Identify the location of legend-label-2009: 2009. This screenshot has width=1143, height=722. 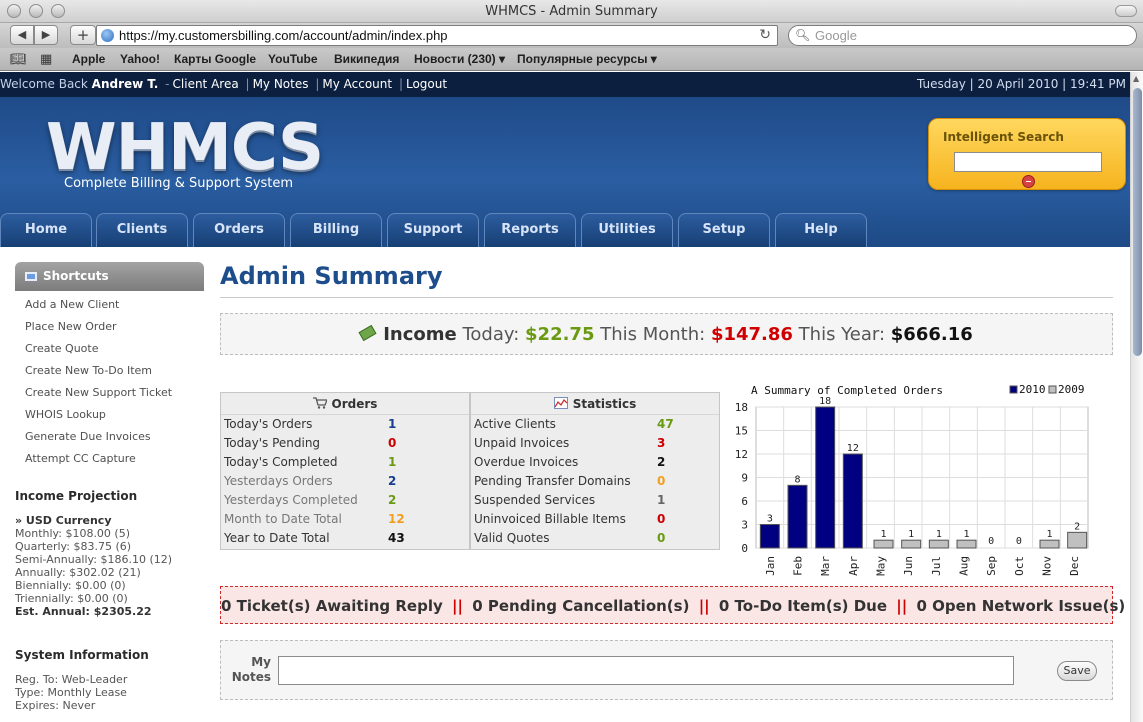
(1071, 389).